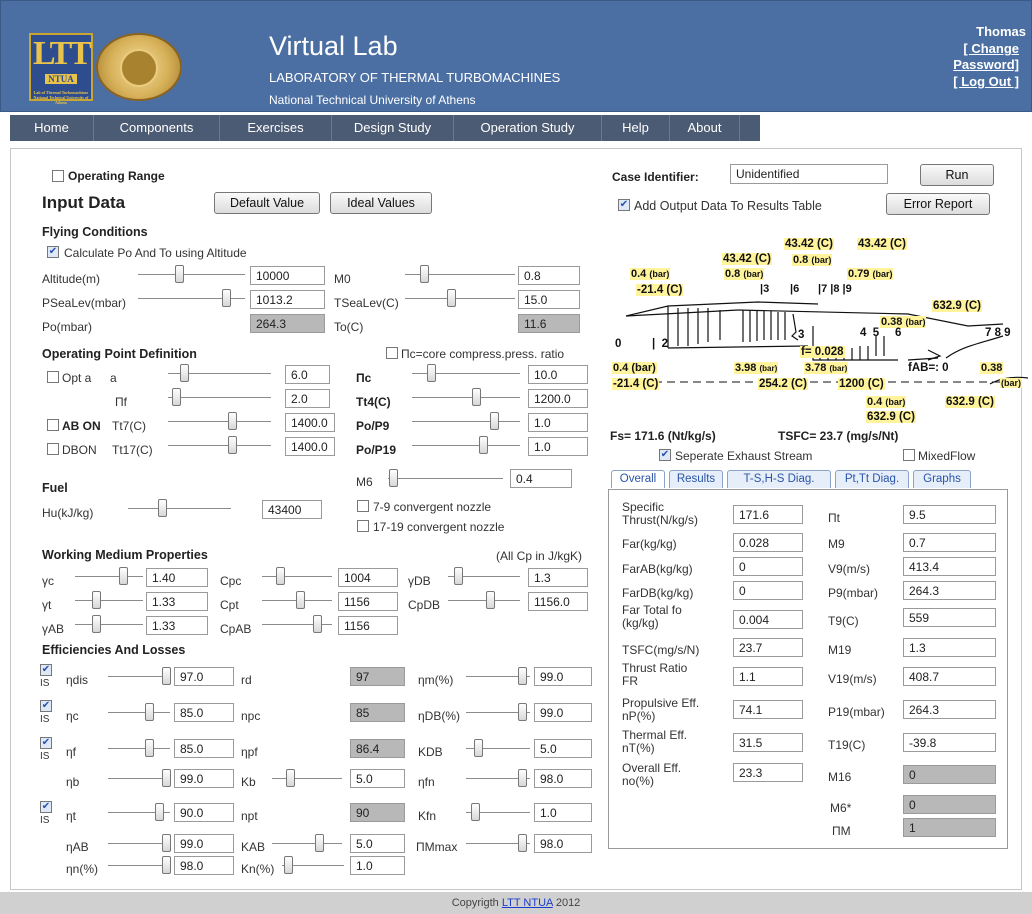 The height and width of the screenshot is (914, 1032). I want to click on tt17-slider-track, so click(219, 445).